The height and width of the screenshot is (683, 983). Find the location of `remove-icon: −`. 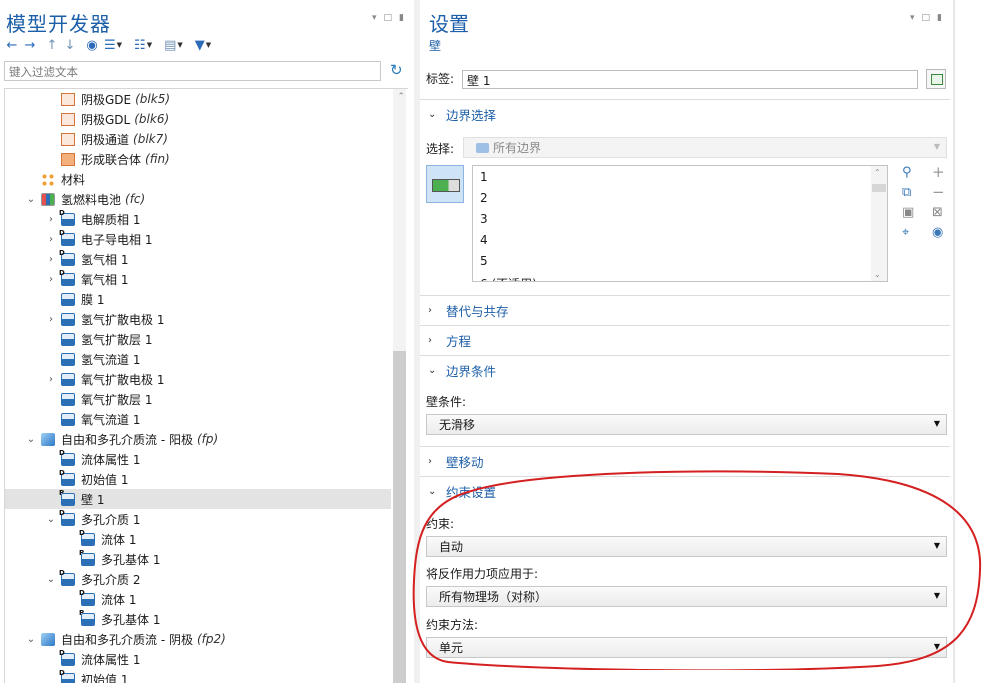

remove-icon: − is located at coordinates (938, 192).